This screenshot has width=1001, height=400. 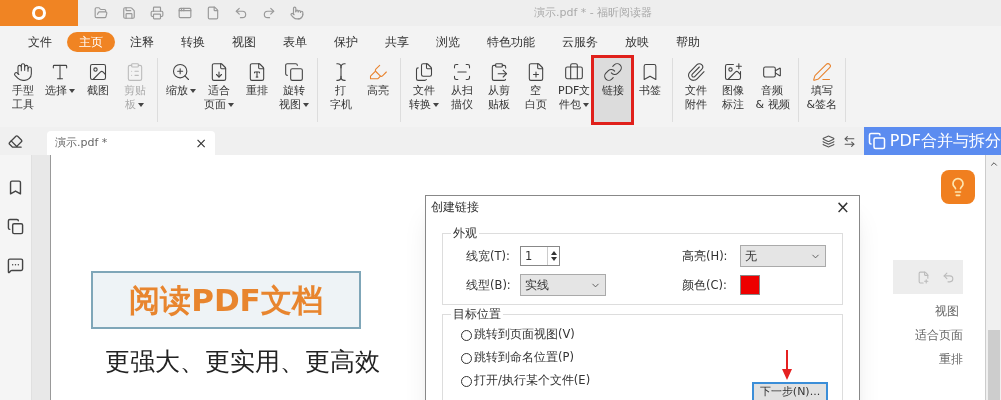 I want to click on hand-icon, so click(x=22, y=72).